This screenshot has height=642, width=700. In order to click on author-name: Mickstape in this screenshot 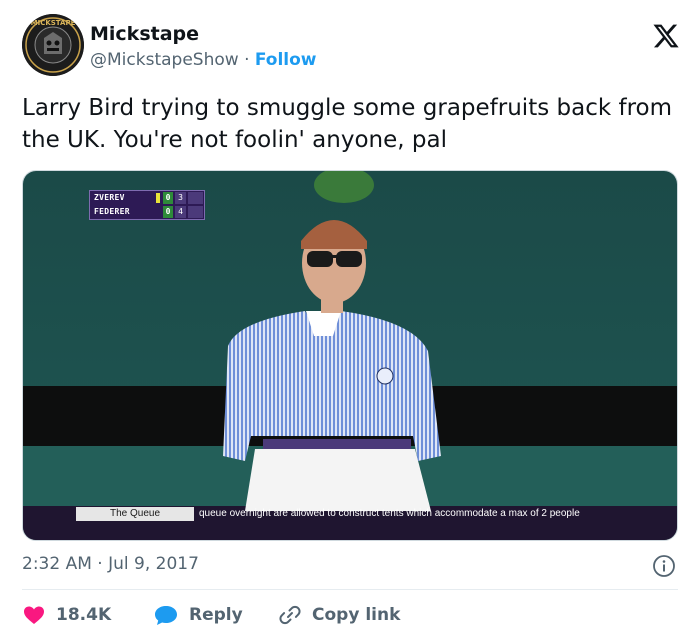, I will do `click(203, 34)`.